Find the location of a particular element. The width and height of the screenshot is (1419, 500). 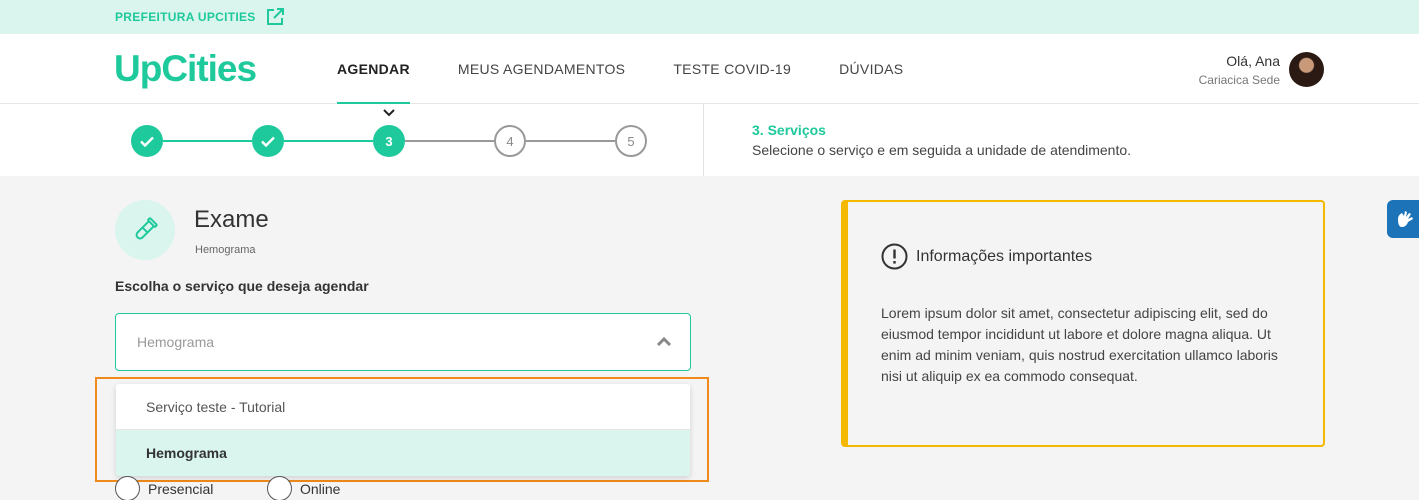

user-menu: Olá, Ana Cariacica Sede is located at coordinates (1261, 69).